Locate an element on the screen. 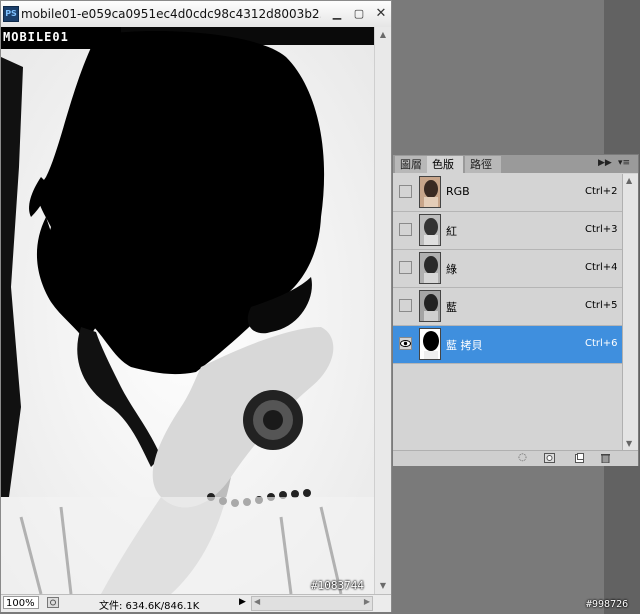 The height and width of the screenshot is (614, 640). load-selection-icon: ◌ is located at coordinates (522, 458).